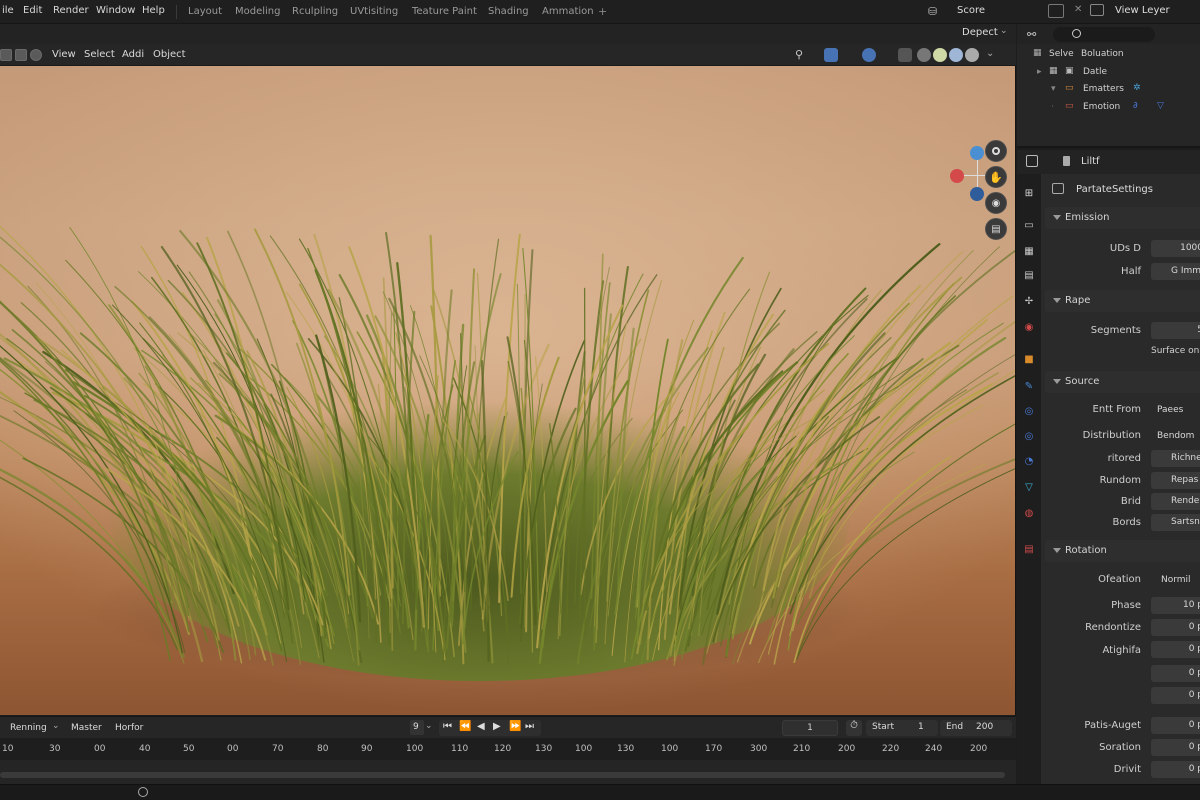  I want to click on camera-view-icon: ◉, so click(996, 203).